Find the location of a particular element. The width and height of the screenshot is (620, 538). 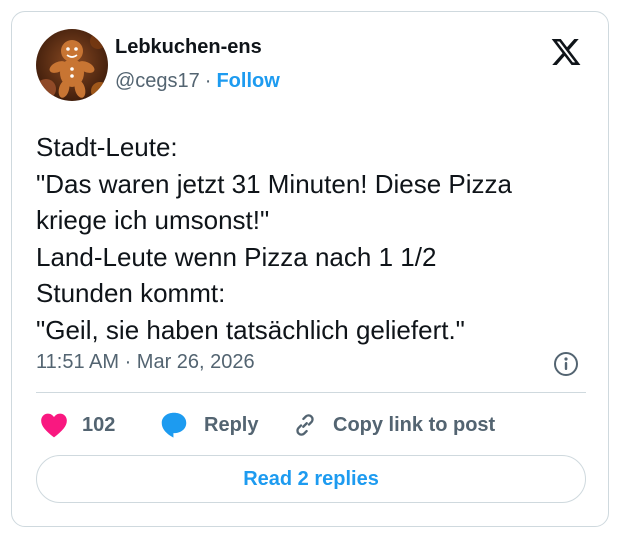

follow-button: Follow is located at coordinates (247, 81).